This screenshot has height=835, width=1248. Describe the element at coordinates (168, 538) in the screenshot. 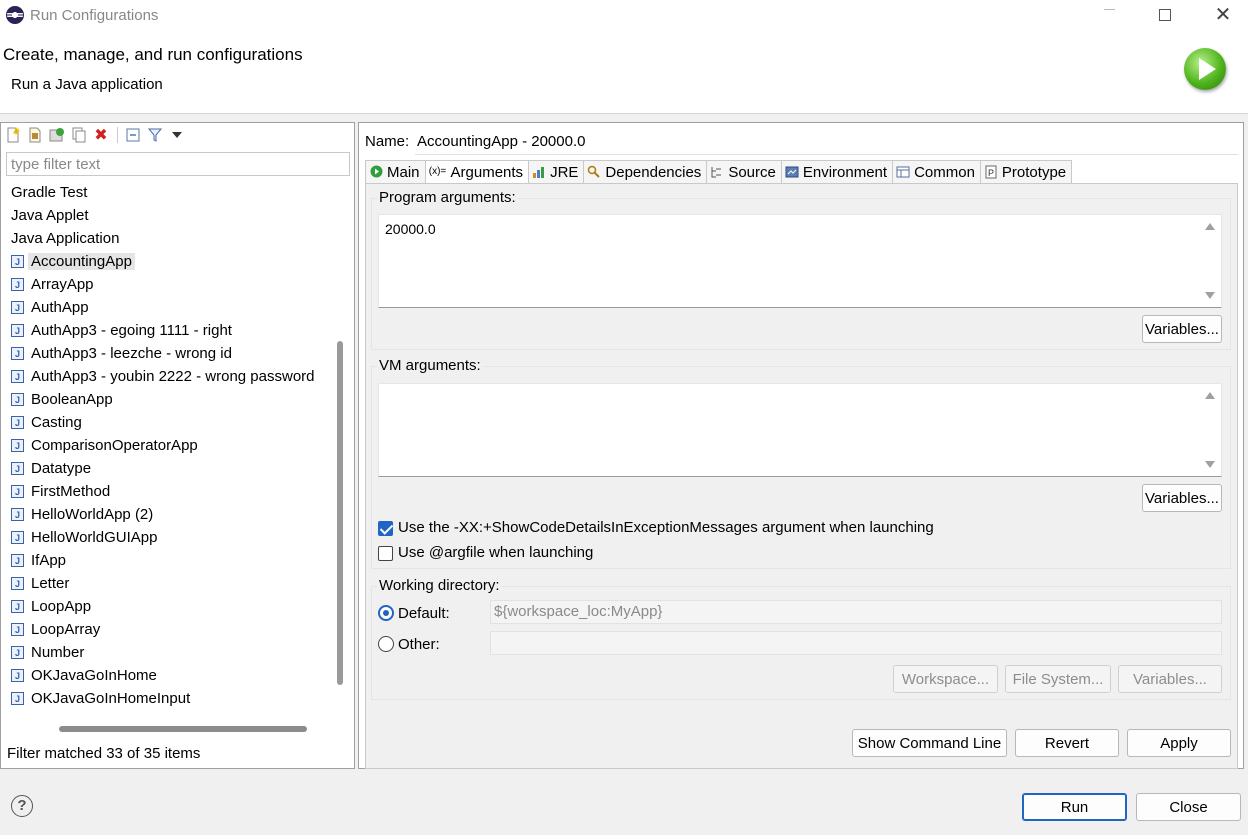

I see `tree-item: HelloWorldGUIApp` at that location.